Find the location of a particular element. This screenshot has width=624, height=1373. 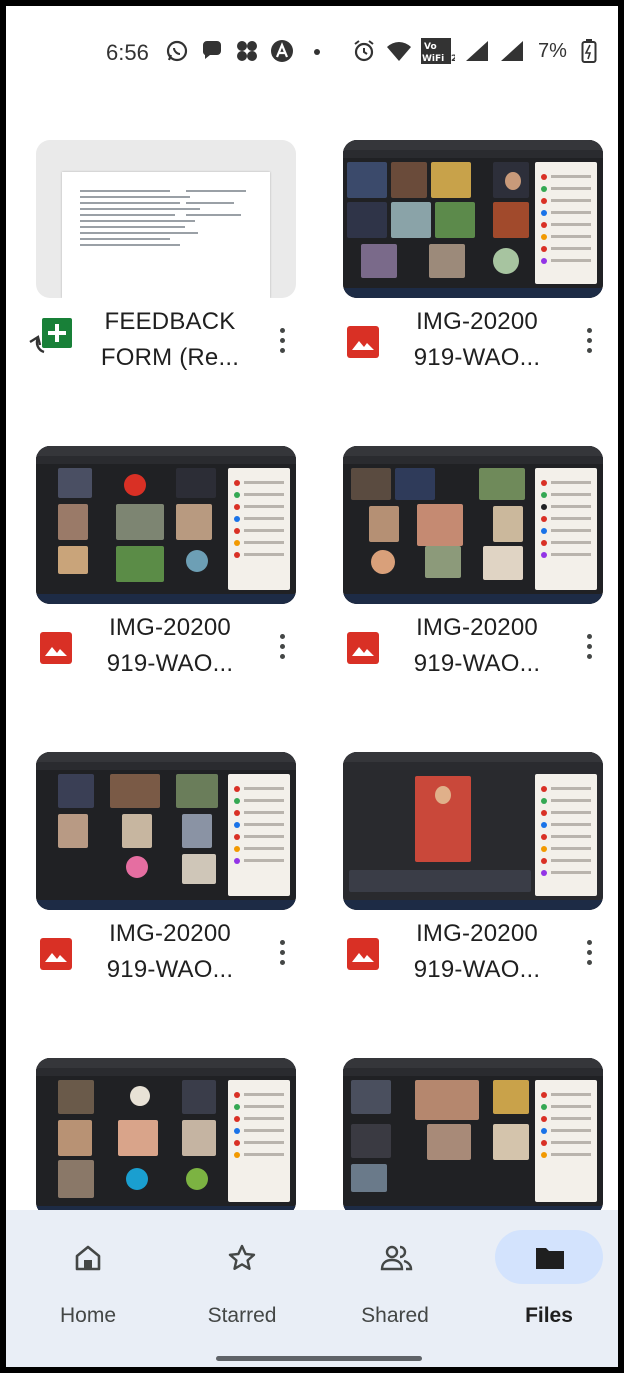

a-circle-icon is located at coordinates (282, 51).